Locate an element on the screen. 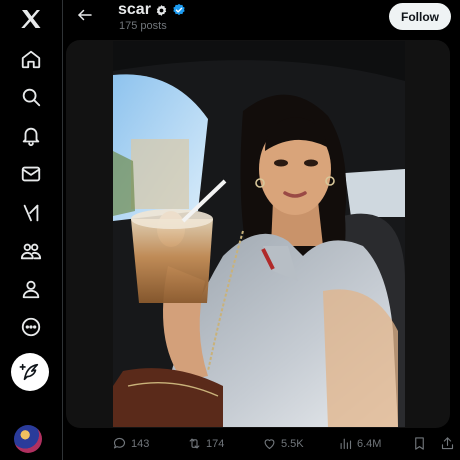 Image resolution: width=460 pixels, height=460 pixels. like-count: 5.5K is located at coordinates (292, 443).